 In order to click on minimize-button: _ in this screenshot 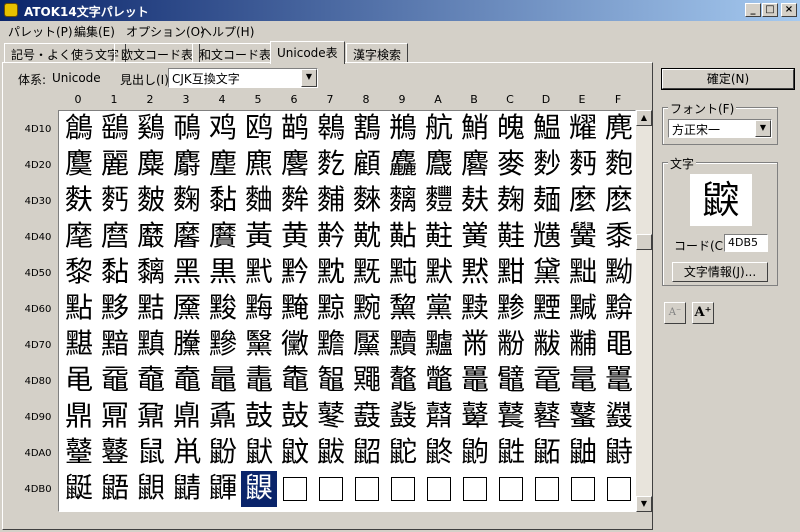, I will do `click(753, 10)`.